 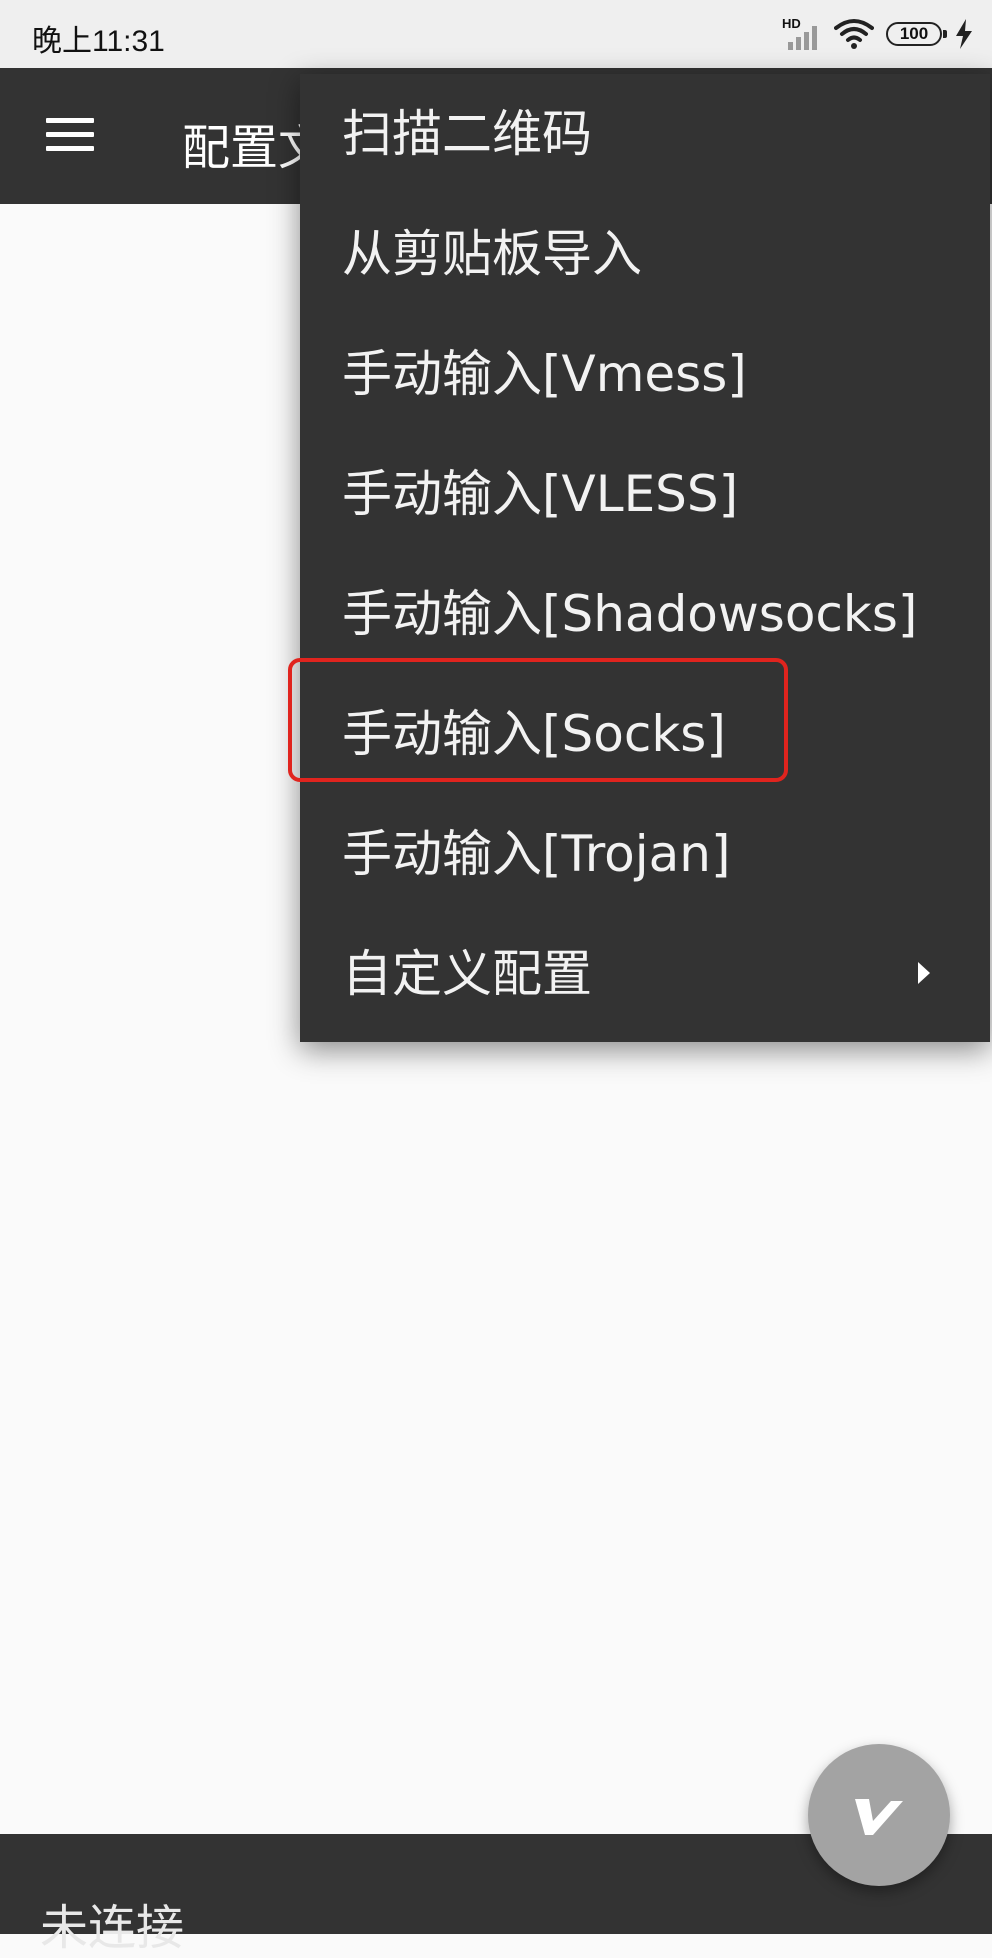 I want to click on wifi-icon, so click(x=854, y=34).